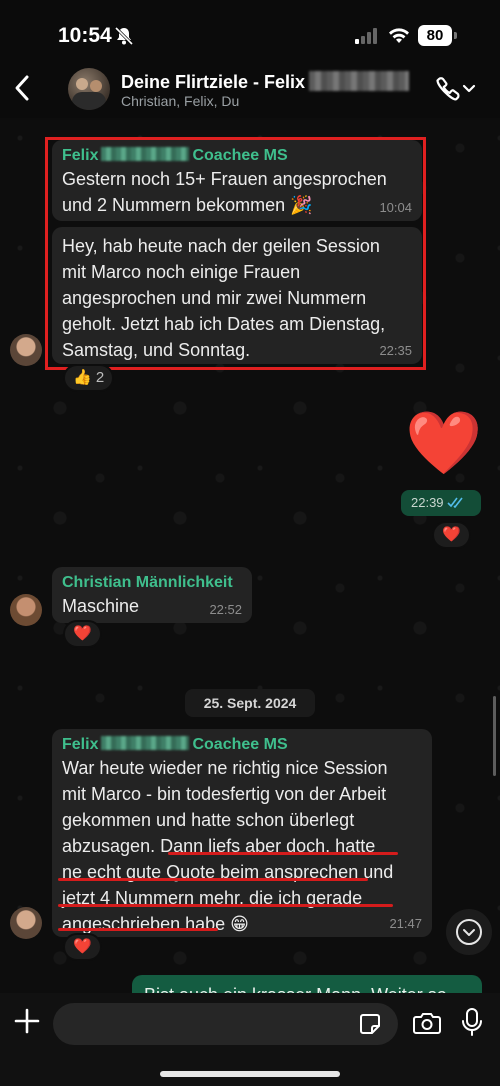 The image size is (500, 1086). Describe the element at coordinates (455, 503) in the screenshot. I see `double-check-icon` at that location.